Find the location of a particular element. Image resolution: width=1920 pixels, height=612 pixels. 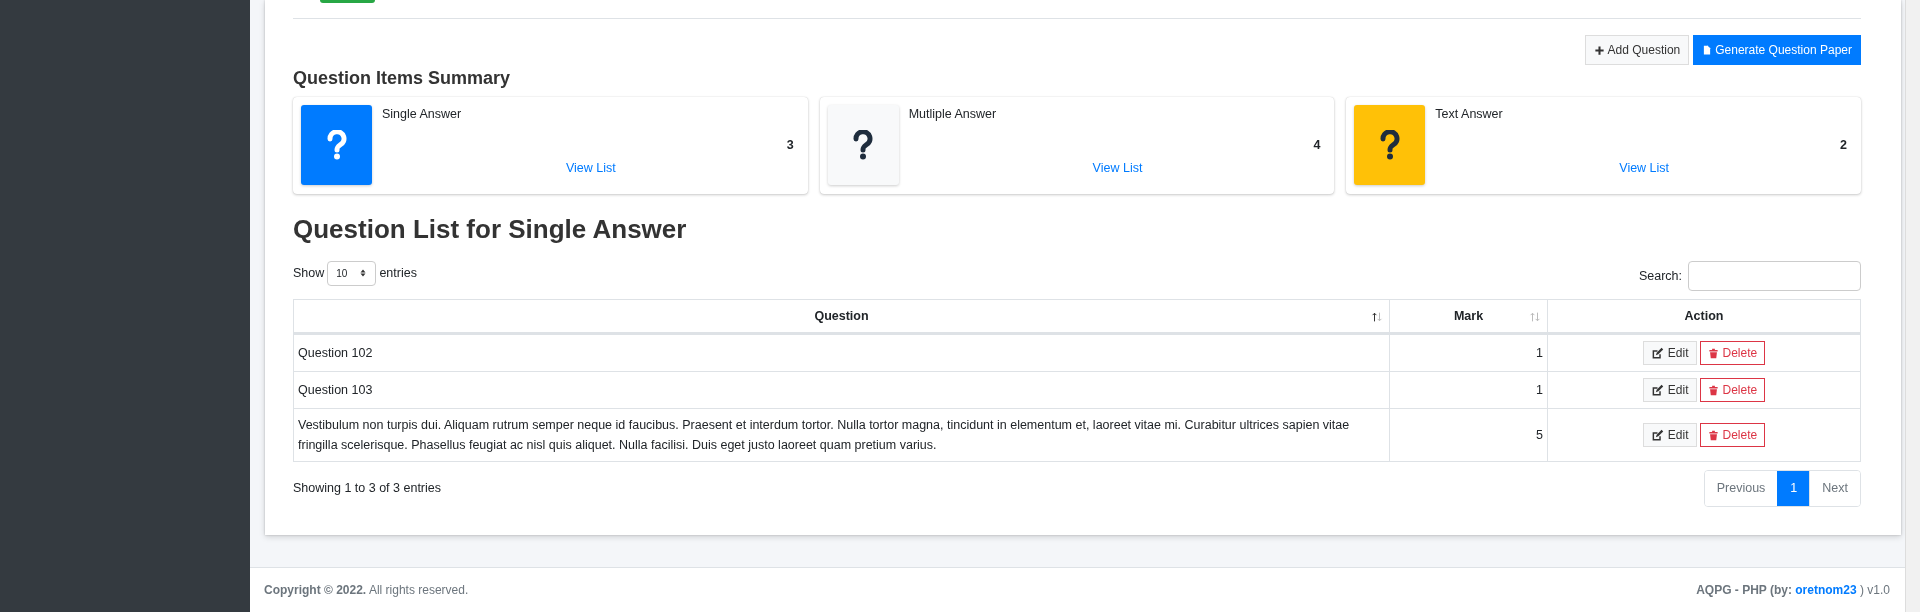

card-label: Text Answer is located at coordinates (1469, 114).